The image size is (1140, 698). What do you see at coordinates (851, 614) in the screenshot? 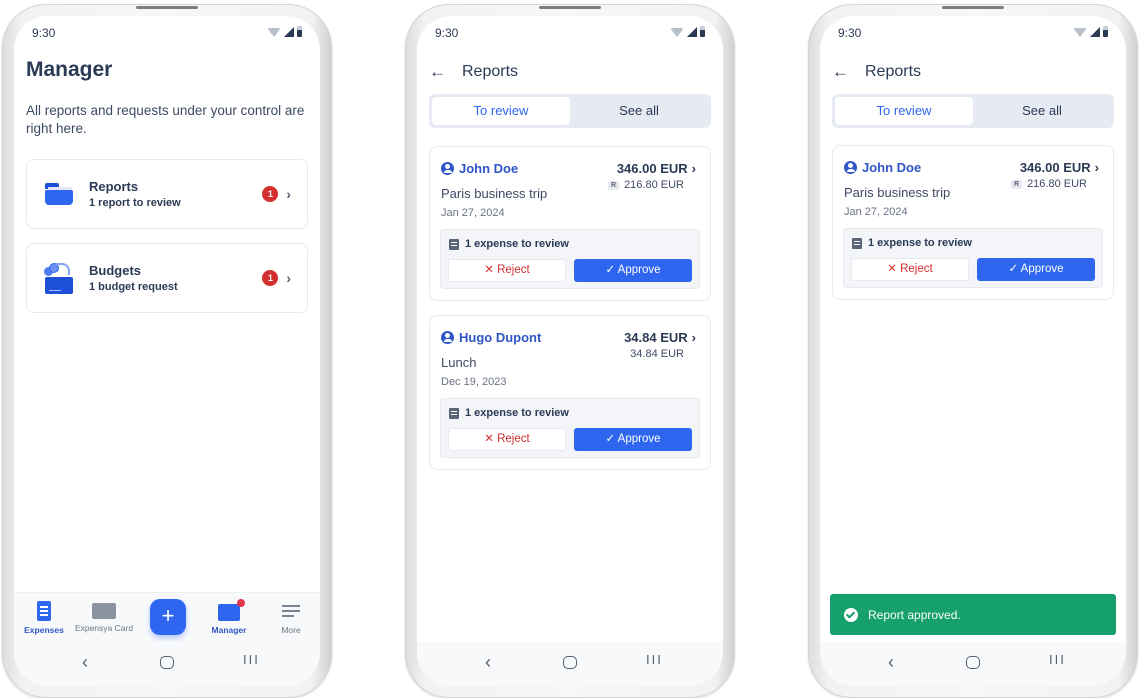
I see `check-circle-icon` at bounding box center [851, 614].